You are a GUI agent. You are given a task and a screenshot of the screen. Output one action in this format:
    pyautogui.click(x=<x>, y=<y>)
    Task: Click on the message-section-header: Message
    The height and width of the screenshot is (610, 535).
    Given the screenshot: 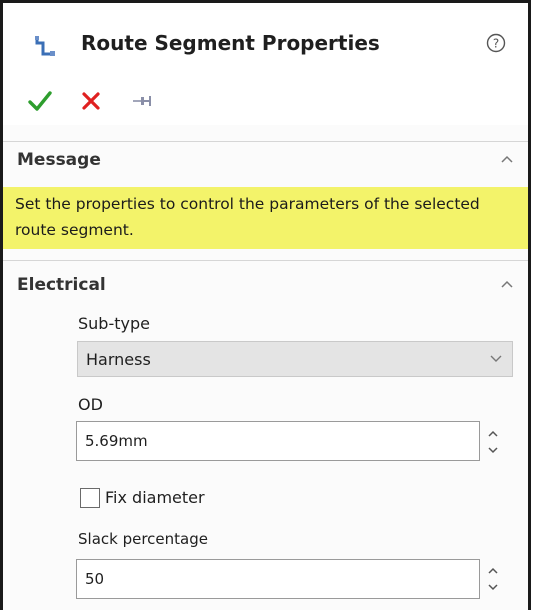 What is the action you would take?
    pyautogui.click(x=265, y=161)
    